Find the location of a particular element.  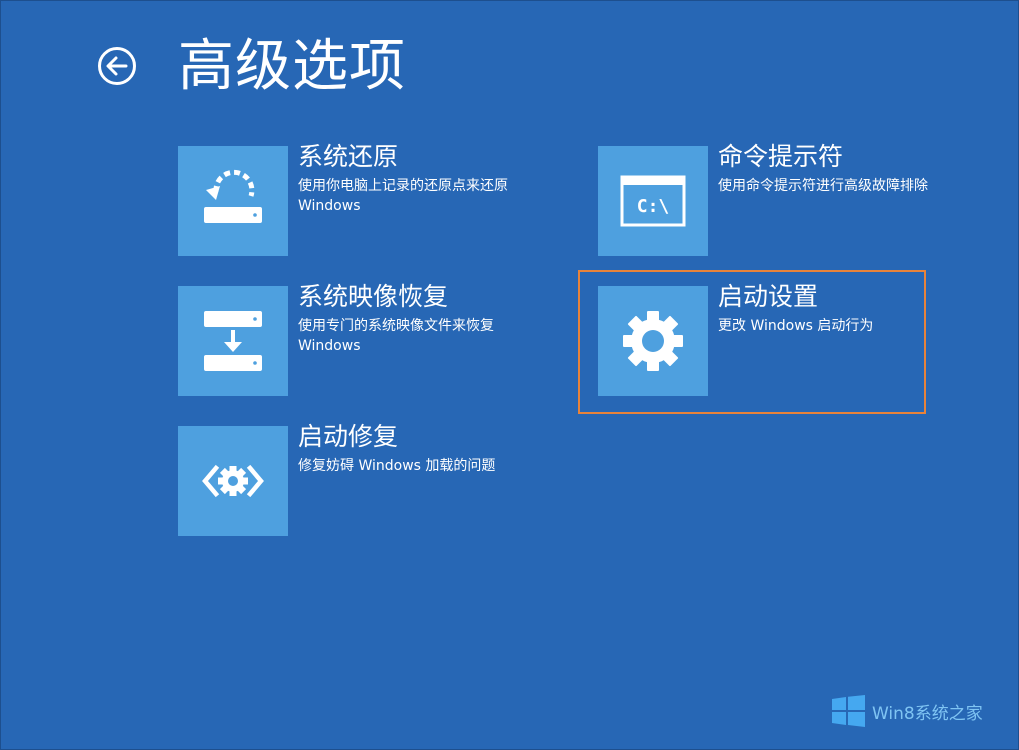

option-desc-line: 使用命令提示符进行高级故障排除 is located at coordinates (823, 186).